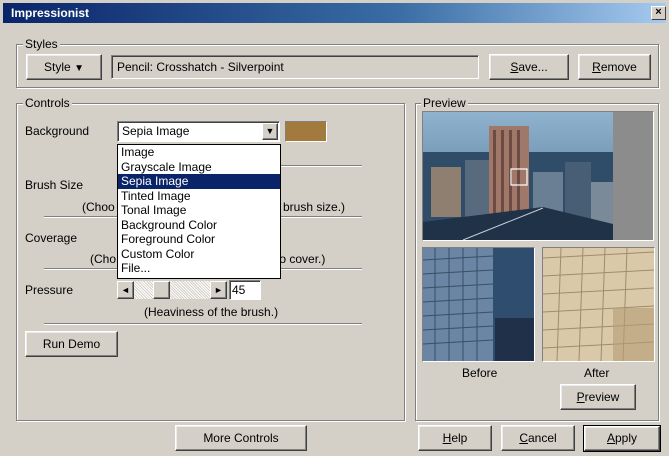  I want to click on arrow-left-icon: ◄, so click(125, 290).